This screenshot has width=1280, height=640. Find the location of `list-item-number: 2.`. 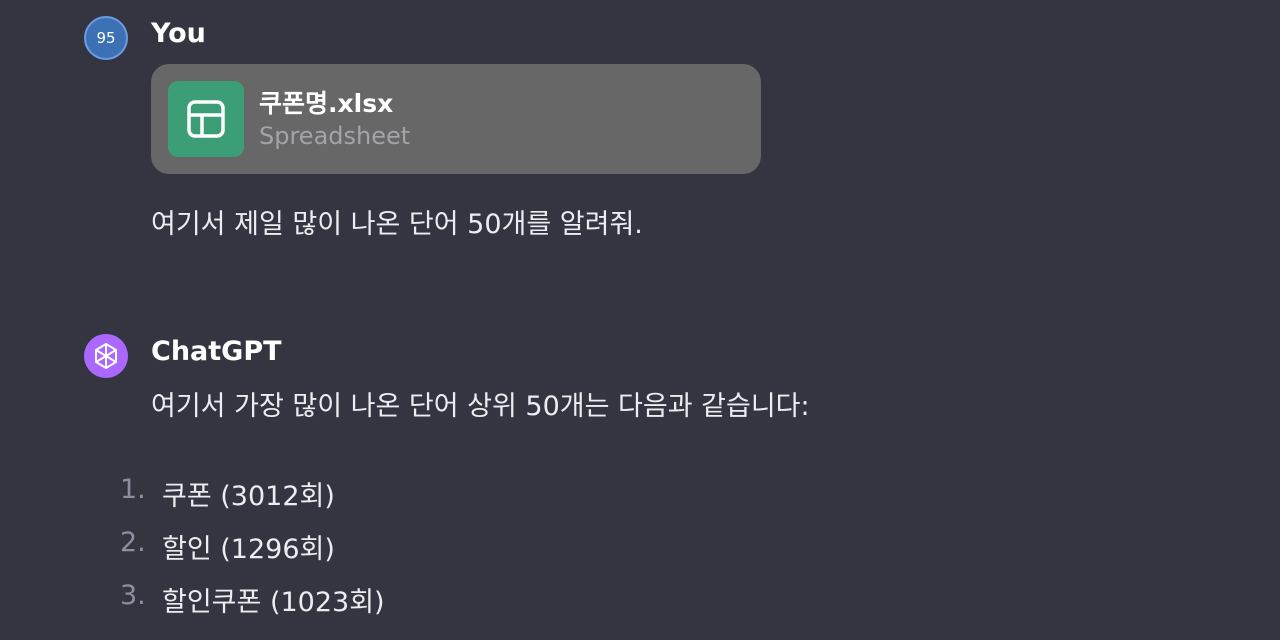

list-item-number: 2. is located at coordinates (133, 542).